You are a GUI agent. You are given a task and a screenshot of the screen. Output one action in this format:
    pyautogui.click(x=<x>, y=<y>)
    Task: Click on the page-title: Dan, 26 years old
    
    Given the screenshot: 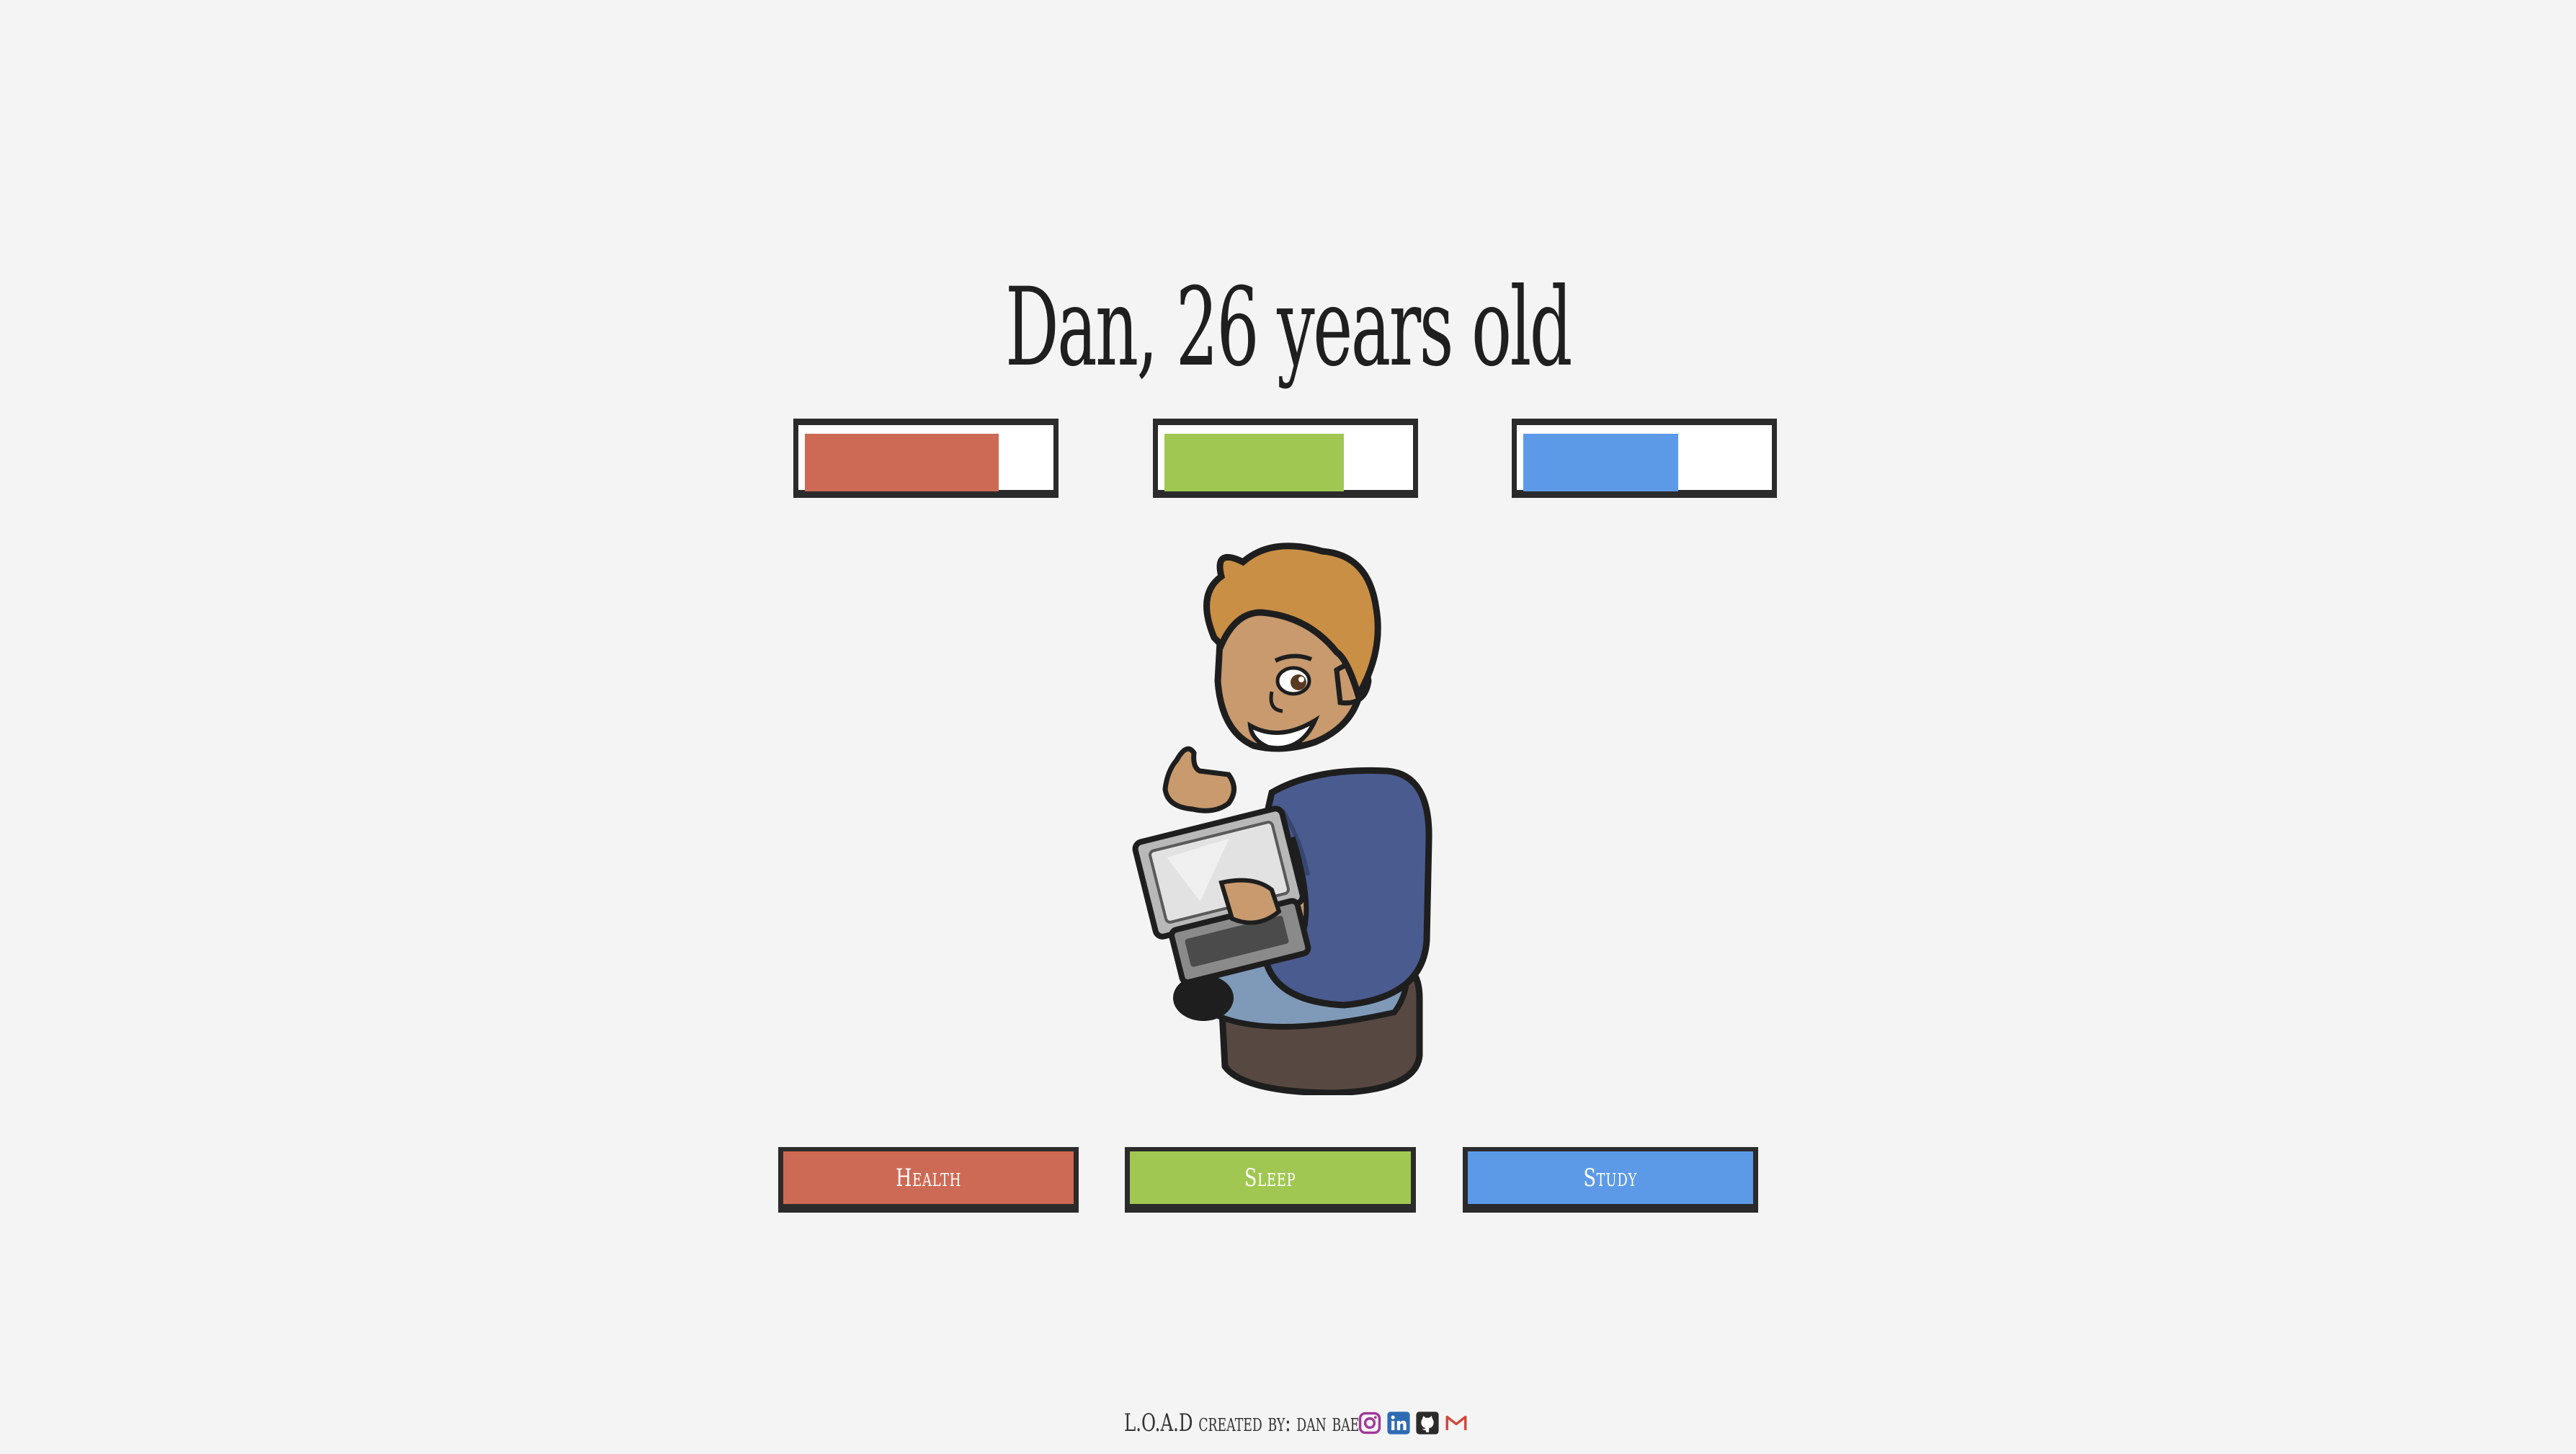 What is the action you would take?
    pyautogui.click(x=1288, y=328)
    